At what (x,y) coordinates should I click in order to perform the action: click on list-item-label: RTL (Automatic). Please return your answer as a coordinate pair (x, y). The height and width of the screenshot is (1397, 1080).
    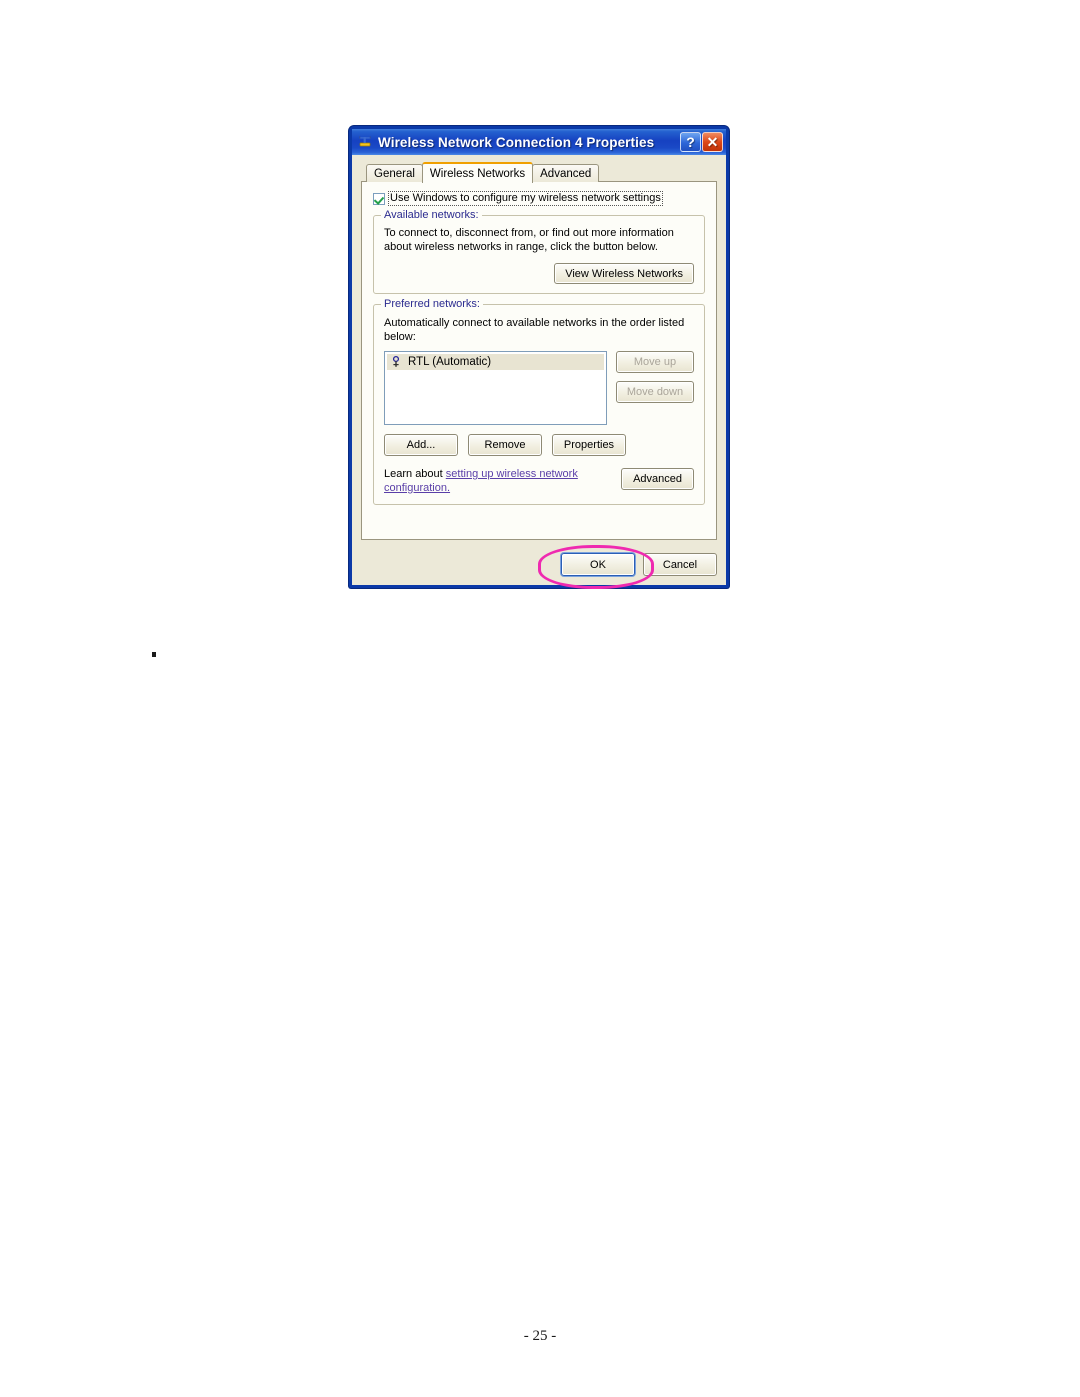
    Looking at the image, I should click on (450, 362).